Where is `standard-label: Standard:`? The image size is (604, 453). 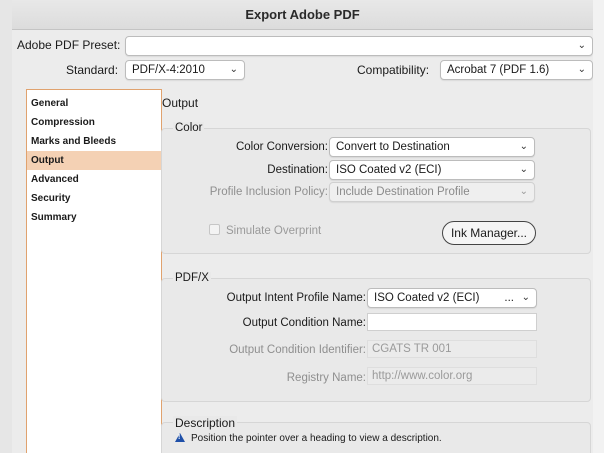
standard-label: Standard: is located at coordinates (92, 70).